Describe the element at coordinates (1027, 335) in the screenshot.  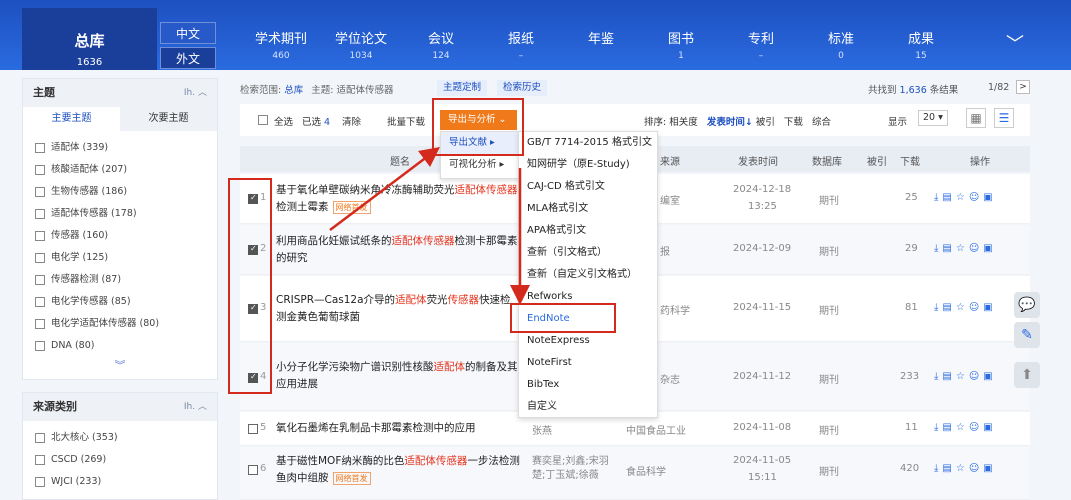
I see `edit-icon: ✎` at that location.